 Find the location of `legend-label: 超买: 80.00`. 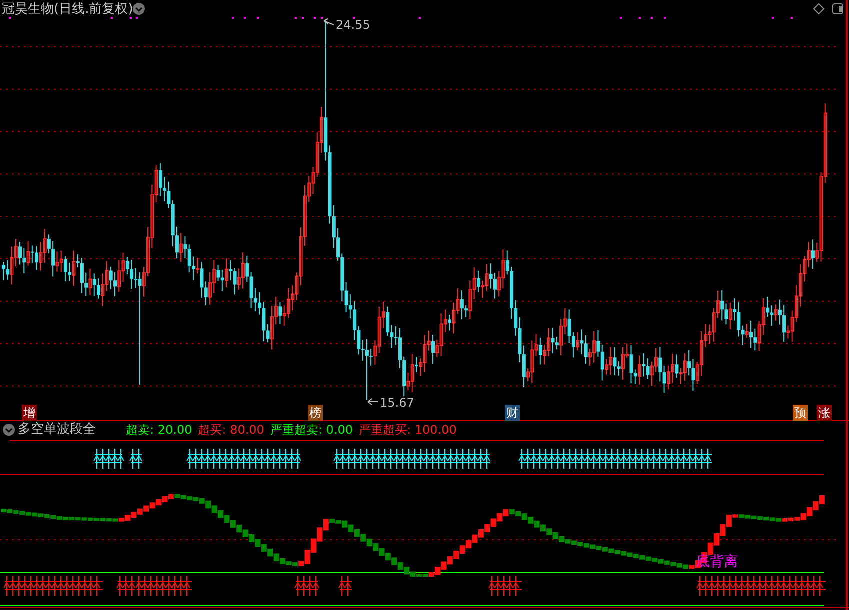

legend-label: 超买: 80.00 is located at coordinates (231, 430).